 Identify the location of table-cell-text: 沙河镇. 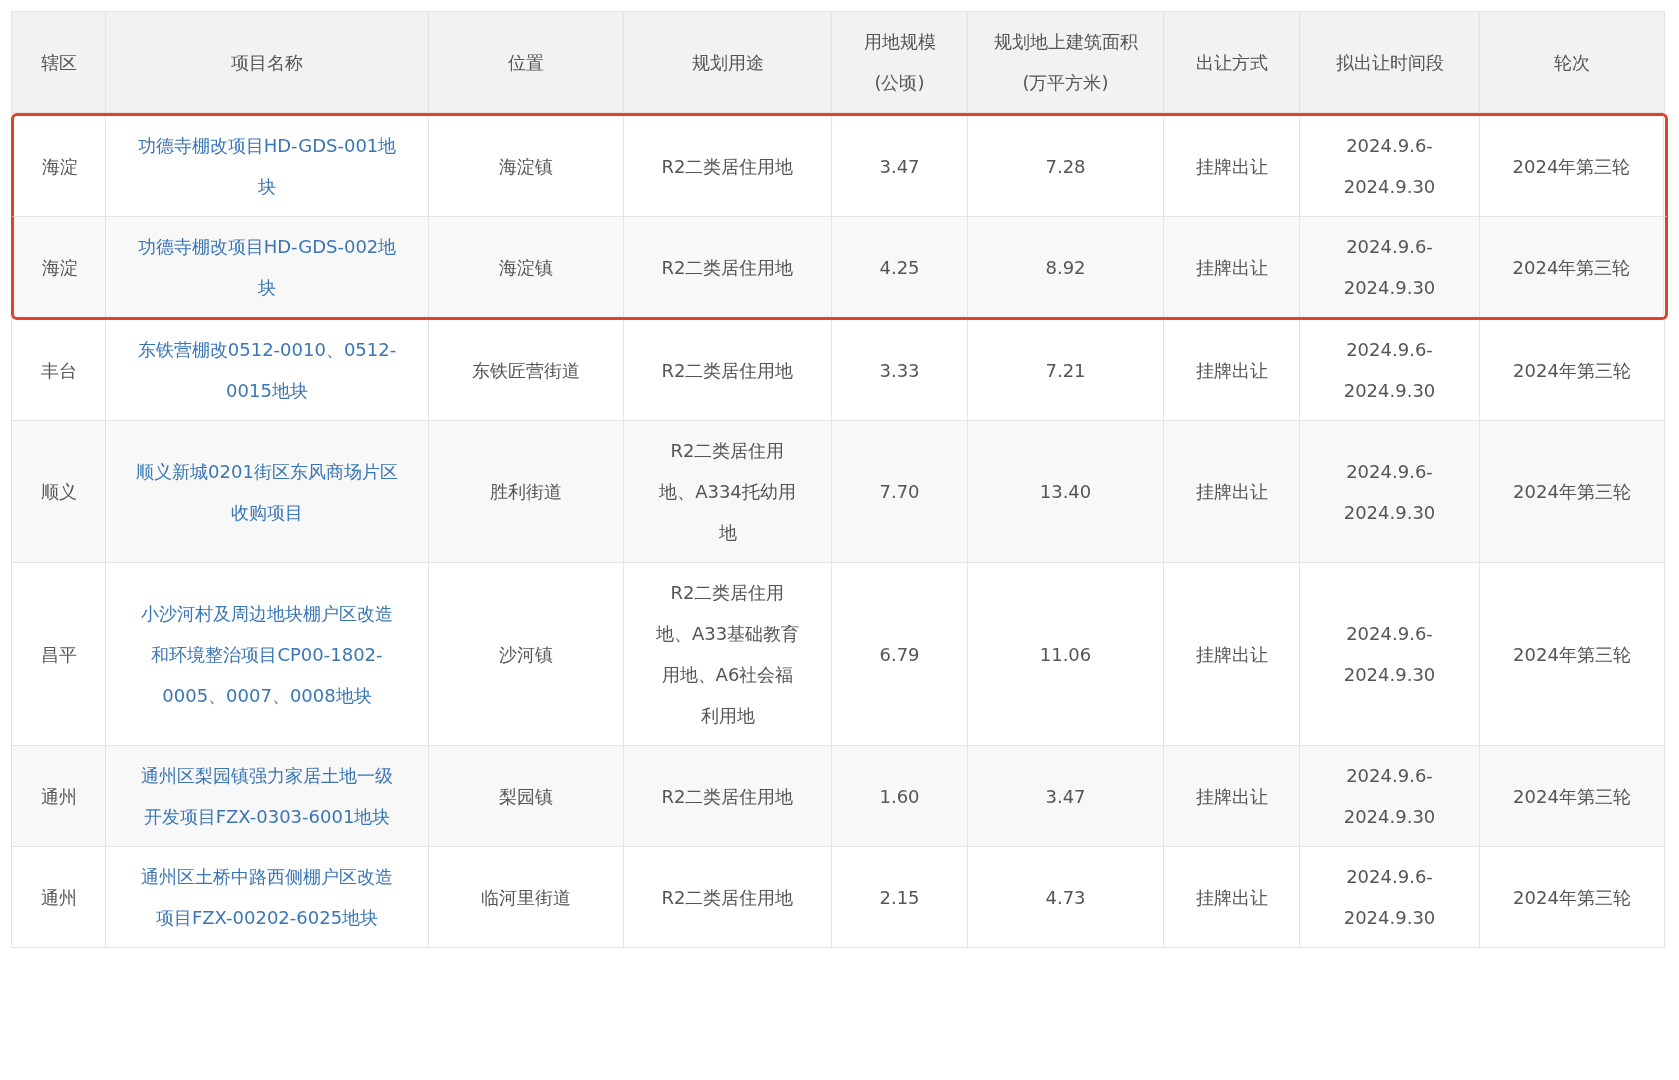
(526, 654).